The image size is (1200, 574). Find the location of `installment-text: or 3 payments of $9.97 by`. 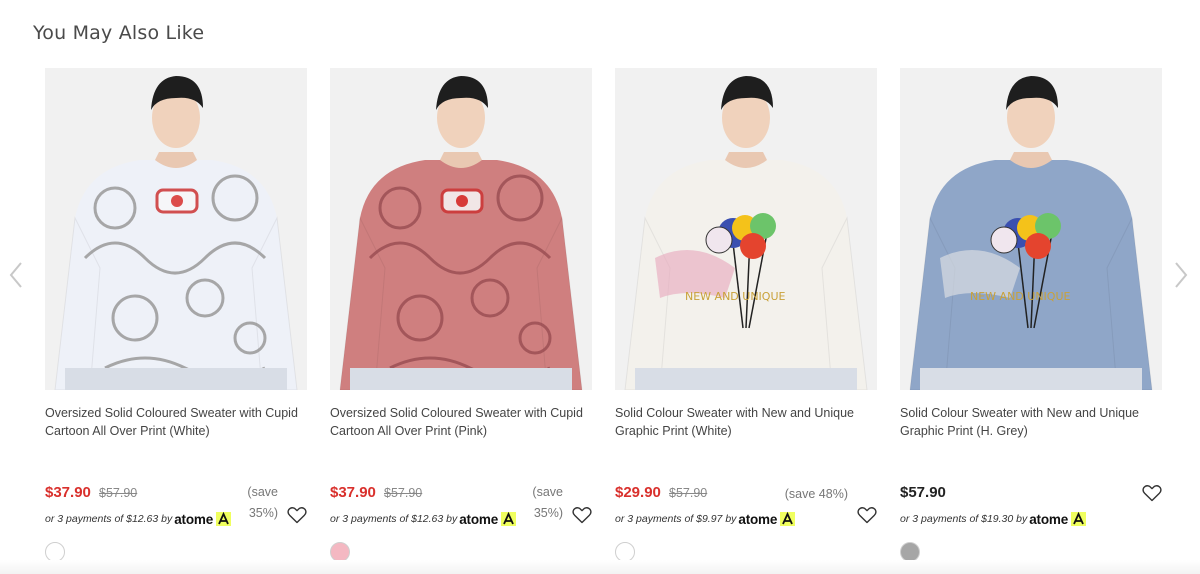

installment-text: or 3 payments of $9.97 by is located at coordinates (676, 519).